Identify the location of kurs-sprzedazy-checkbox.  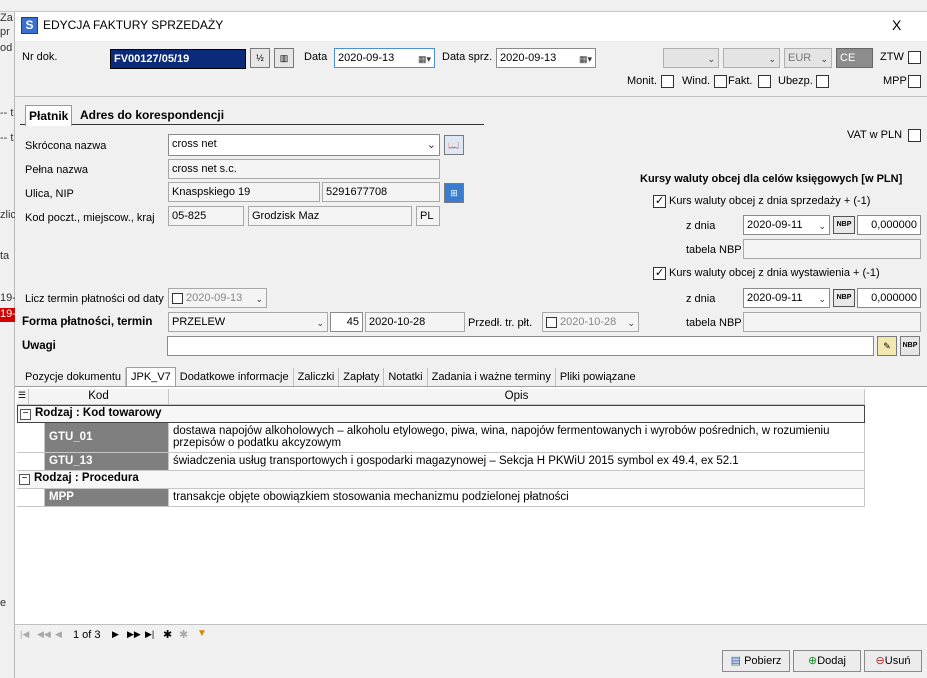
(659, 201).